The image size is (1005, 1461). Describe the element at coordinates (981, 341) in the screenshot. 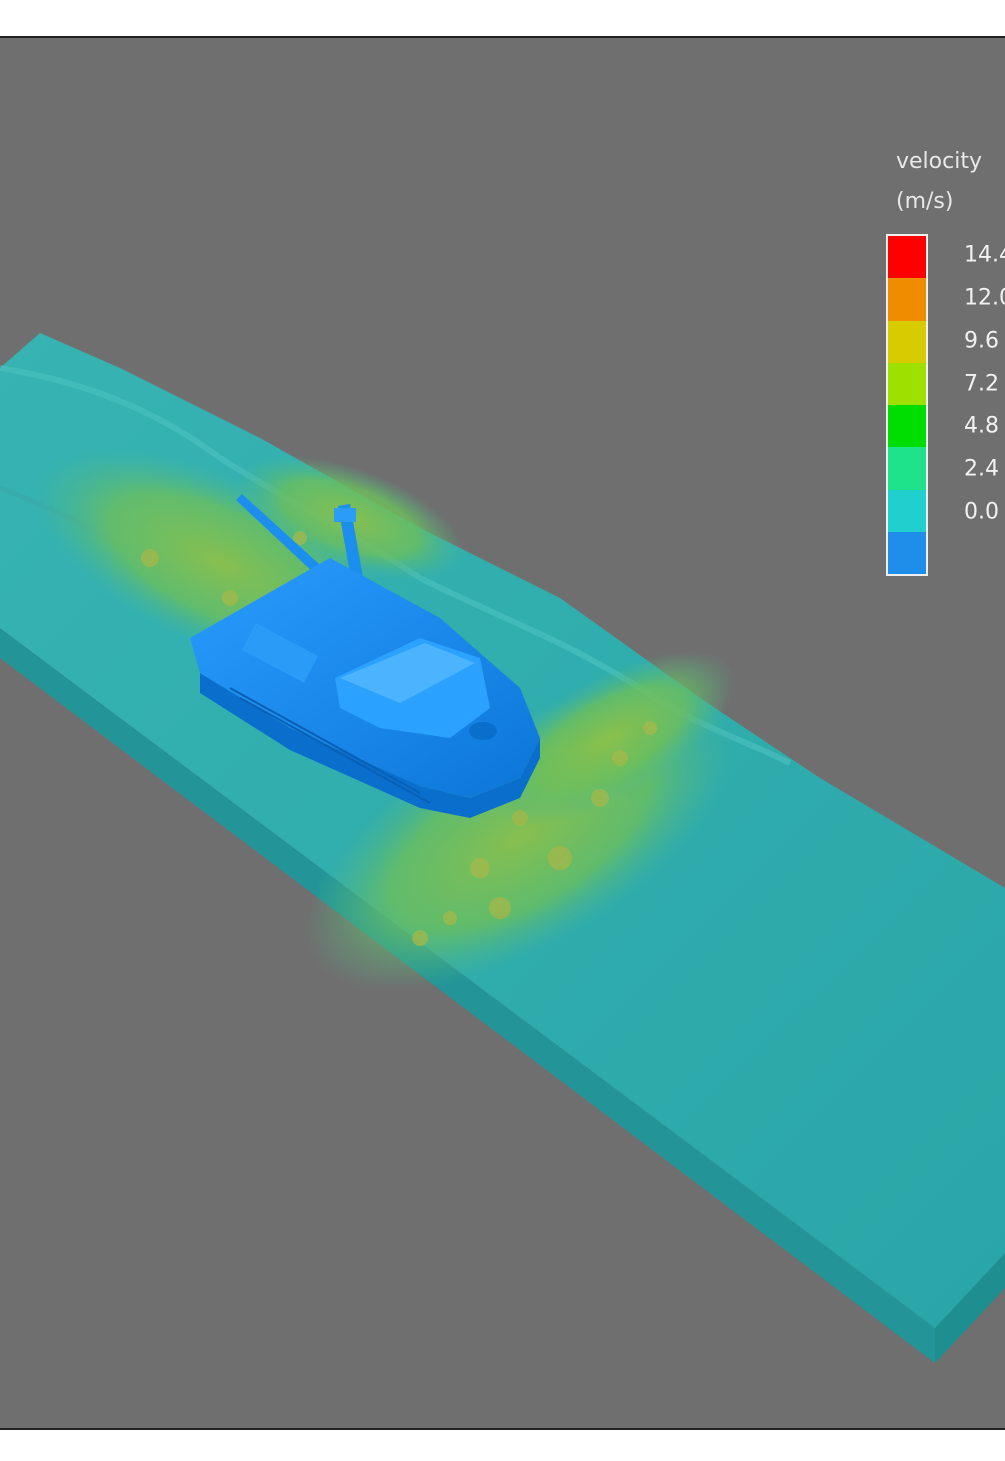

I see `legend-tick-label: 9.6` at that location.